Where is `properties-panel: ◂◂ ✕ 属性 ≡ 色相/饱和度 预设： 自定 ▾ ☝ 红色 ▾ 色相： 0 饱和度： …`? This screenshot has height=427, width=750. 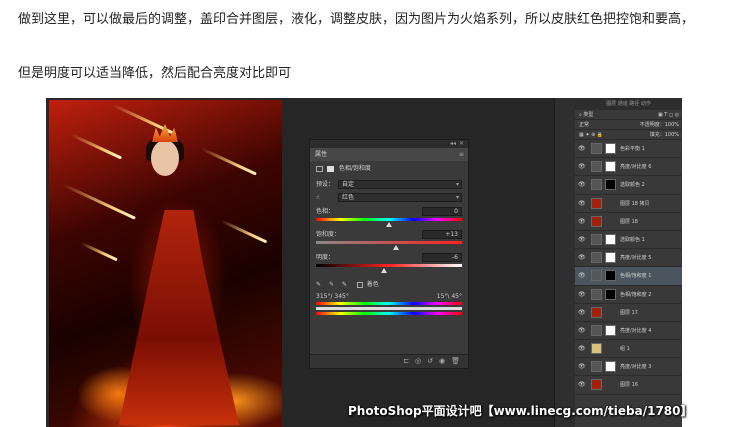 properties-panel: ◂◂ ✕ 属性 ≡ 色相/饱和度 预设： 自定 ▾ ☝ 红色 ▾ 色相： 0 饱和度： … is located at coordinates (389, 254).